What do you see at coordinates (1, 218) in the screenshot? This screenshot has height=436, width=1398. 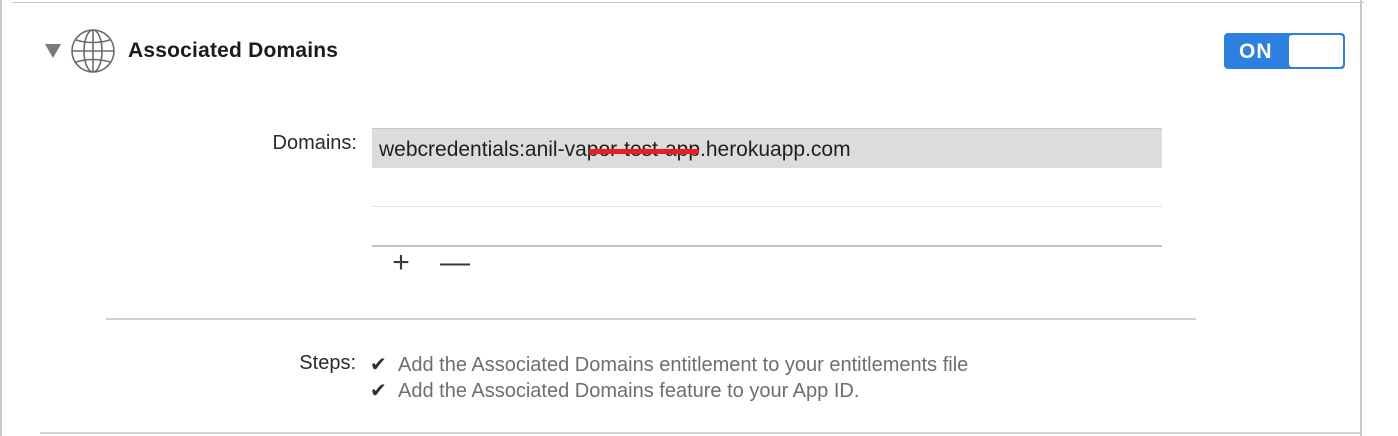 I see `window-left-border` at bounding box center [1, 218].